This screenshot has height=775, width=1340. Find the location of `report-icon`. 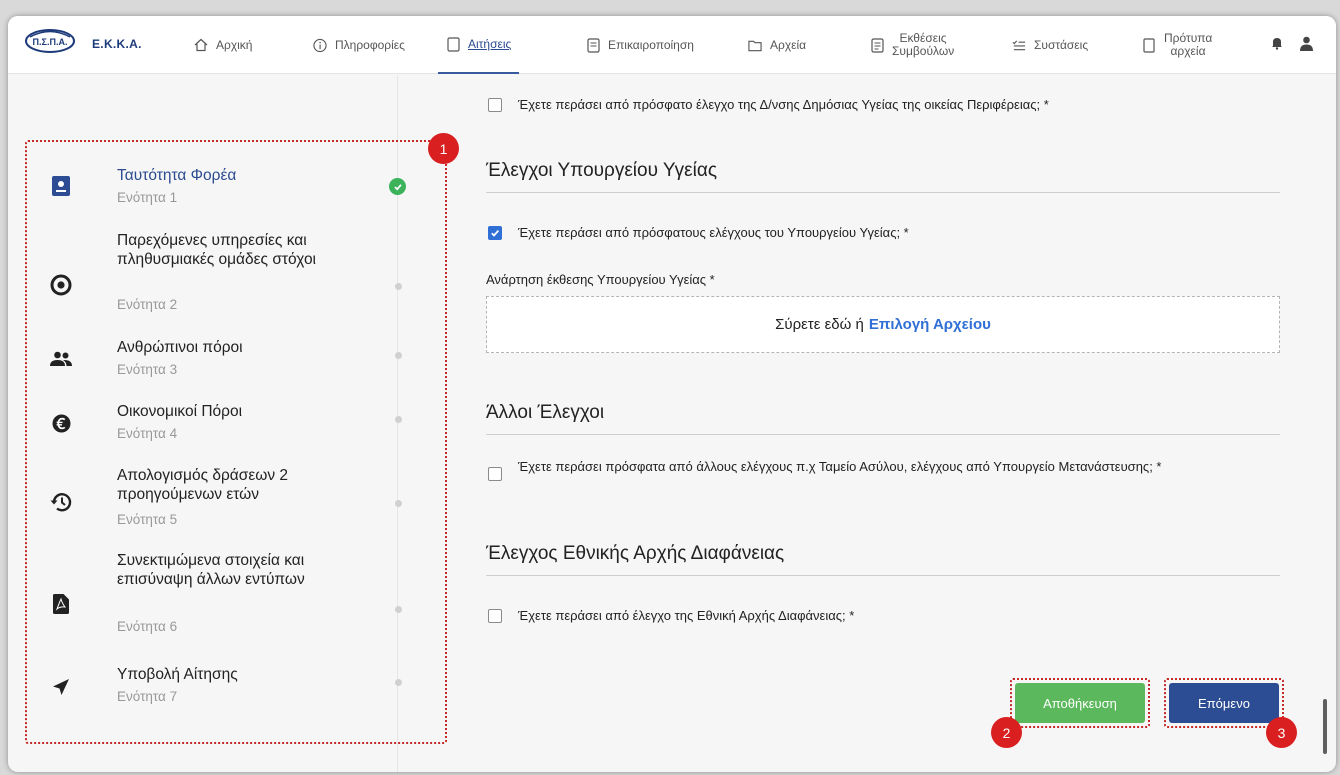

report-icon is located at coordinates (877, 45).